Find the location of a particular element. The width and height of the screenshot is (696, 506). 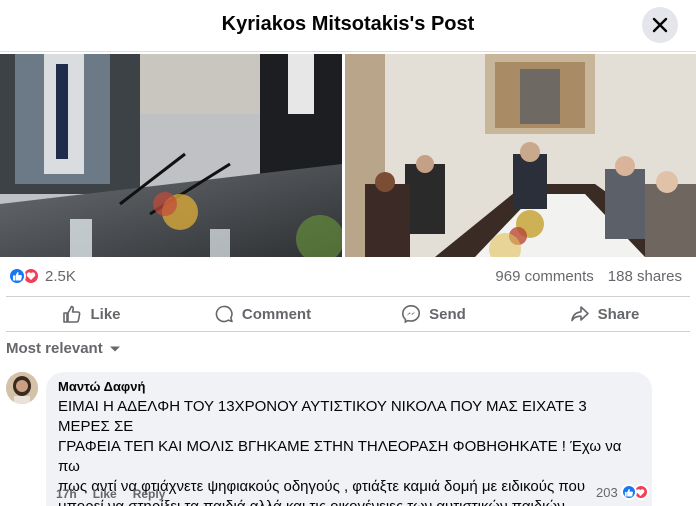

shares-count: 188 shares is located at coordinates (645, 276).